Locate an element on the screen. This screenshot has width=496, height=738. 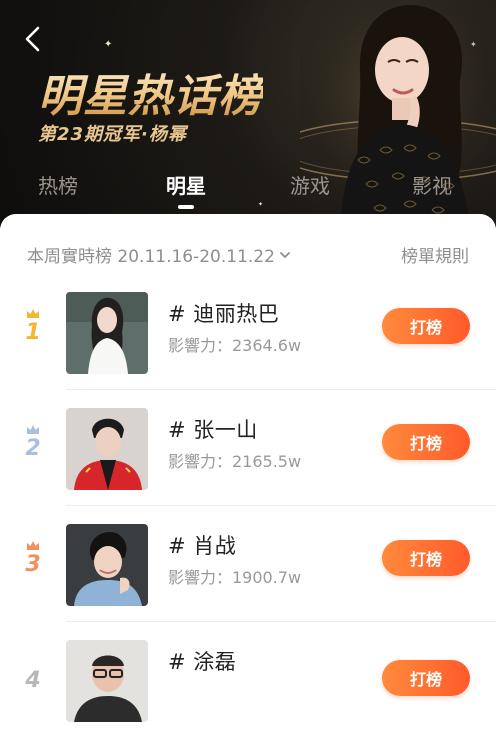
back-arrow-icon is located at coordinates (33, 39).